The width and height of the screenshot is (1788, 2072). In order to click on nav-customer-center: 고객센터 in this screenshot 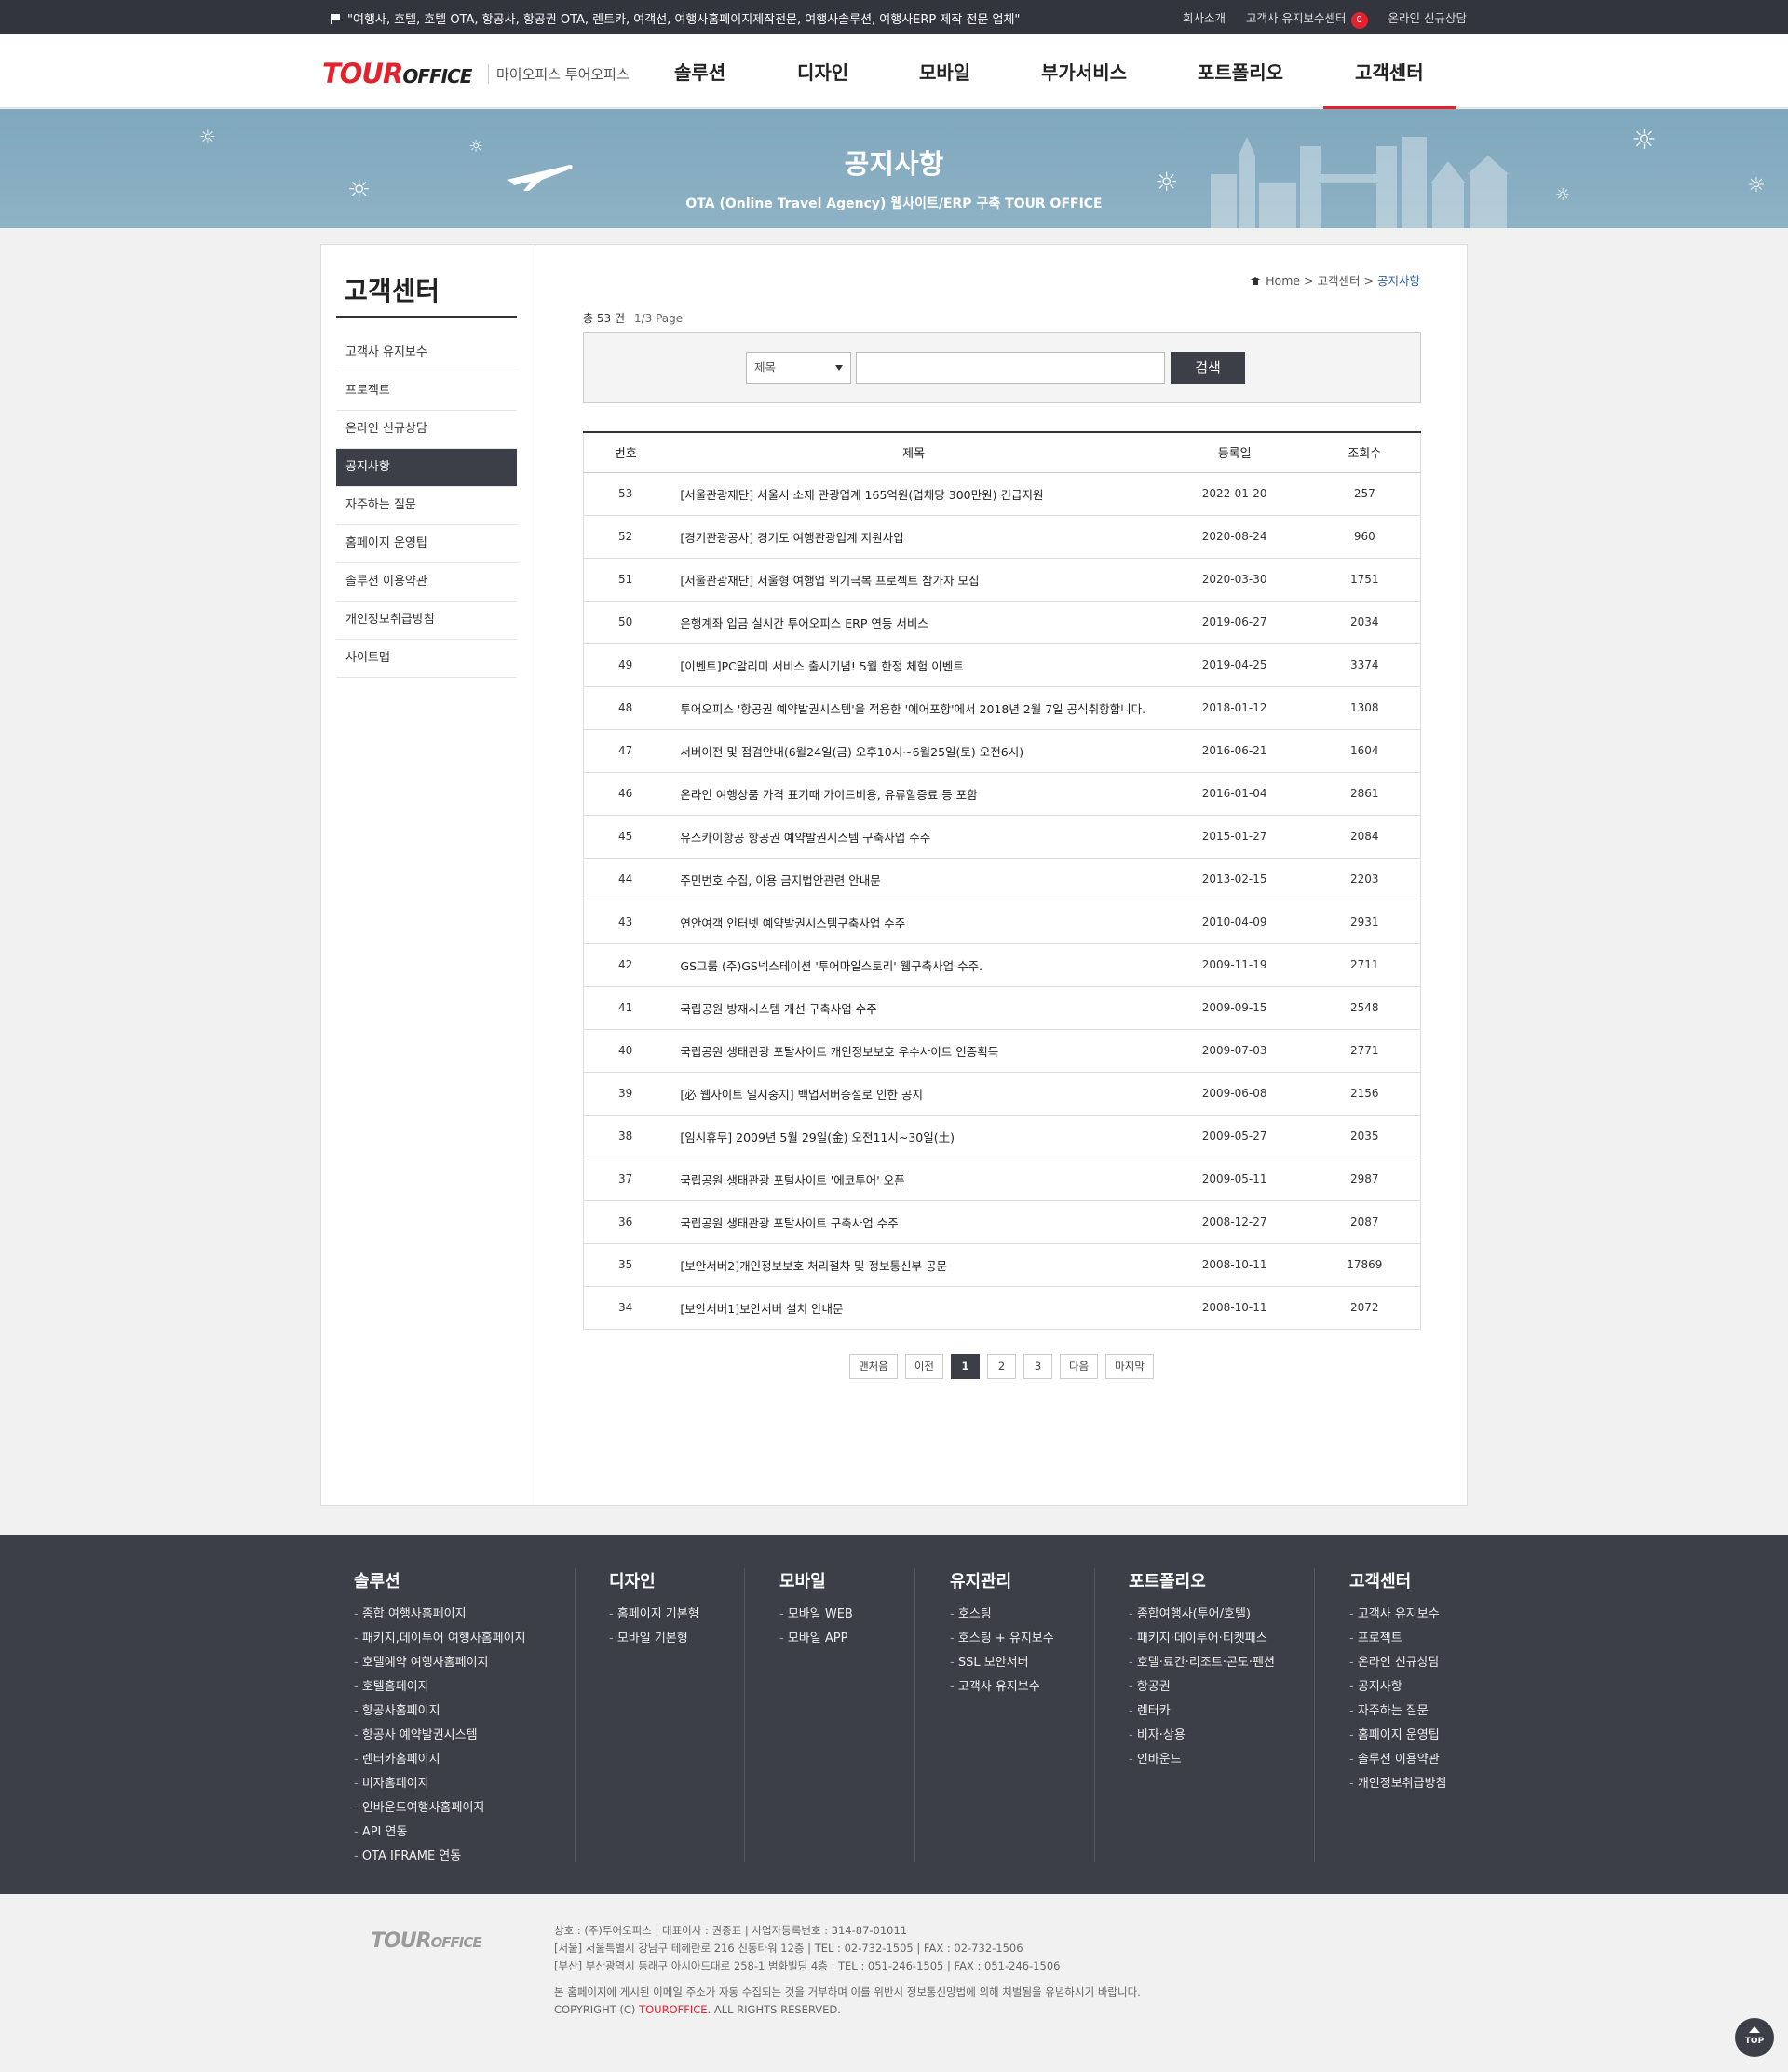, I will do `click(1390, 83)`.